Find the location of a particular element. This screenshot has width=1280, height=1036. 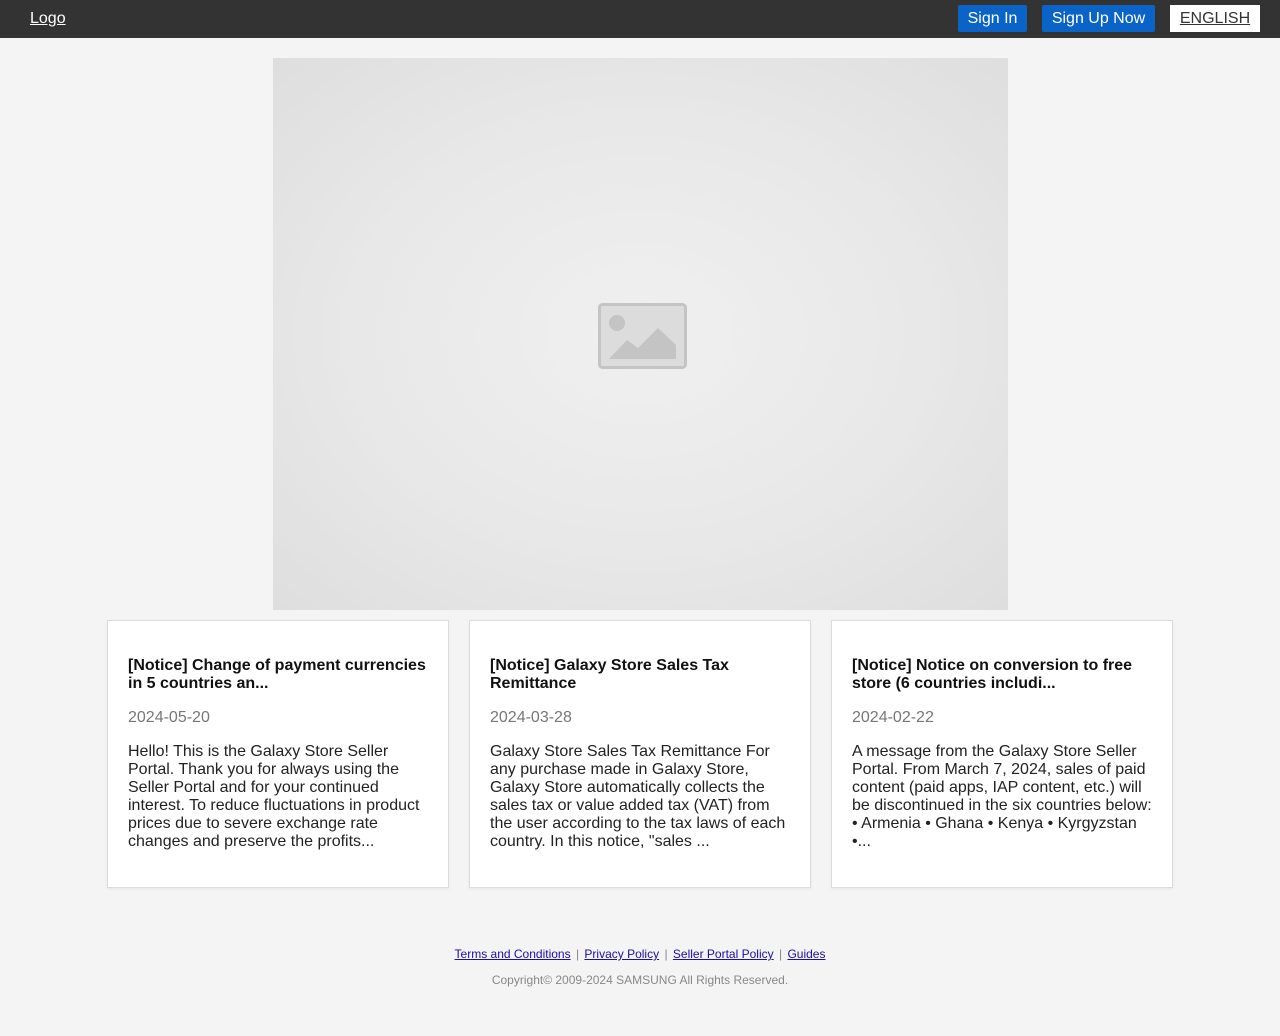

notice-date: 2024-05-20 is located at coordinates (169, 717).